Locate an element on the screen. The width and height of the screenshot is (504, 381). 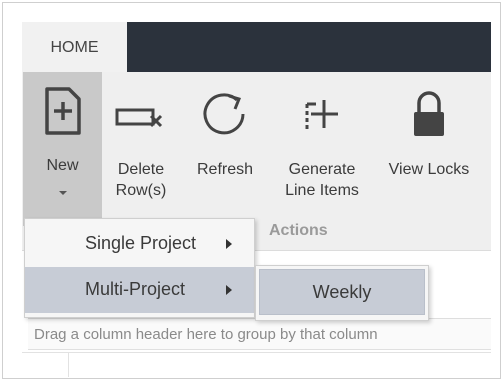
refresh-label: Refresh is located at coordinates (225, 169).